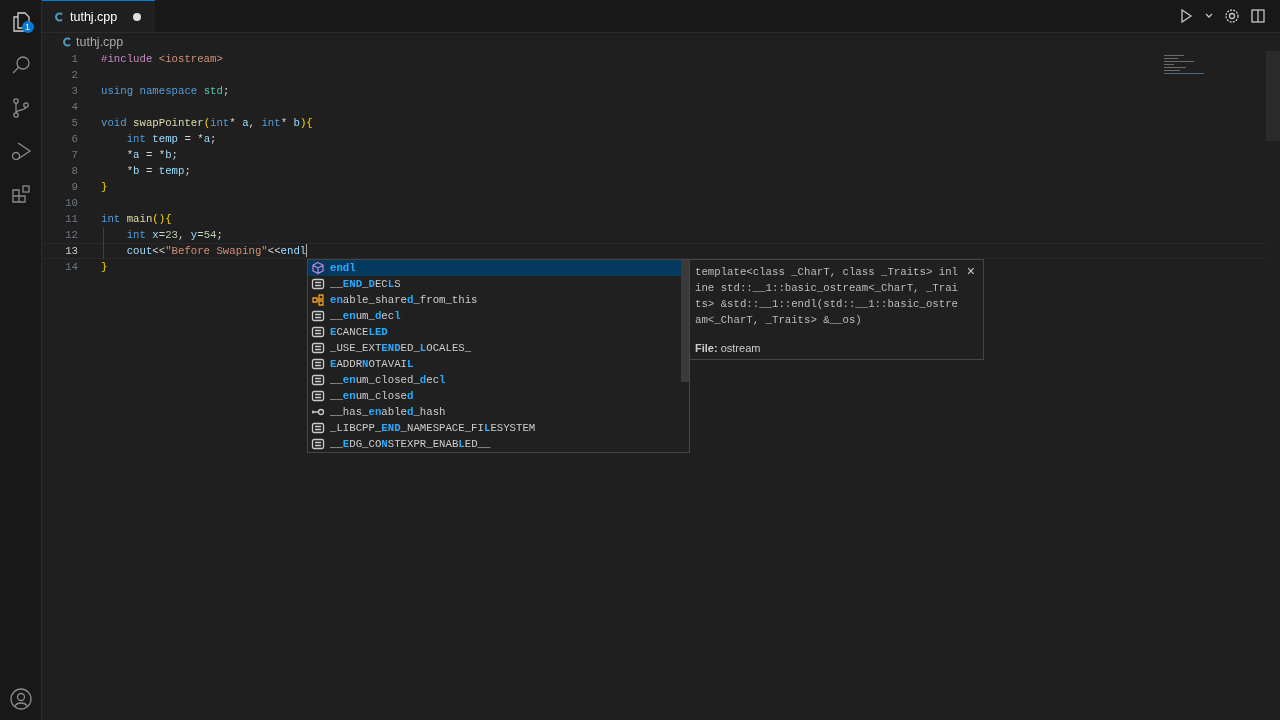  What do you see at coordinates (158, 171) in the screenshot?
I see `code-line: *b = temp;` at bounding box center [158, 171].